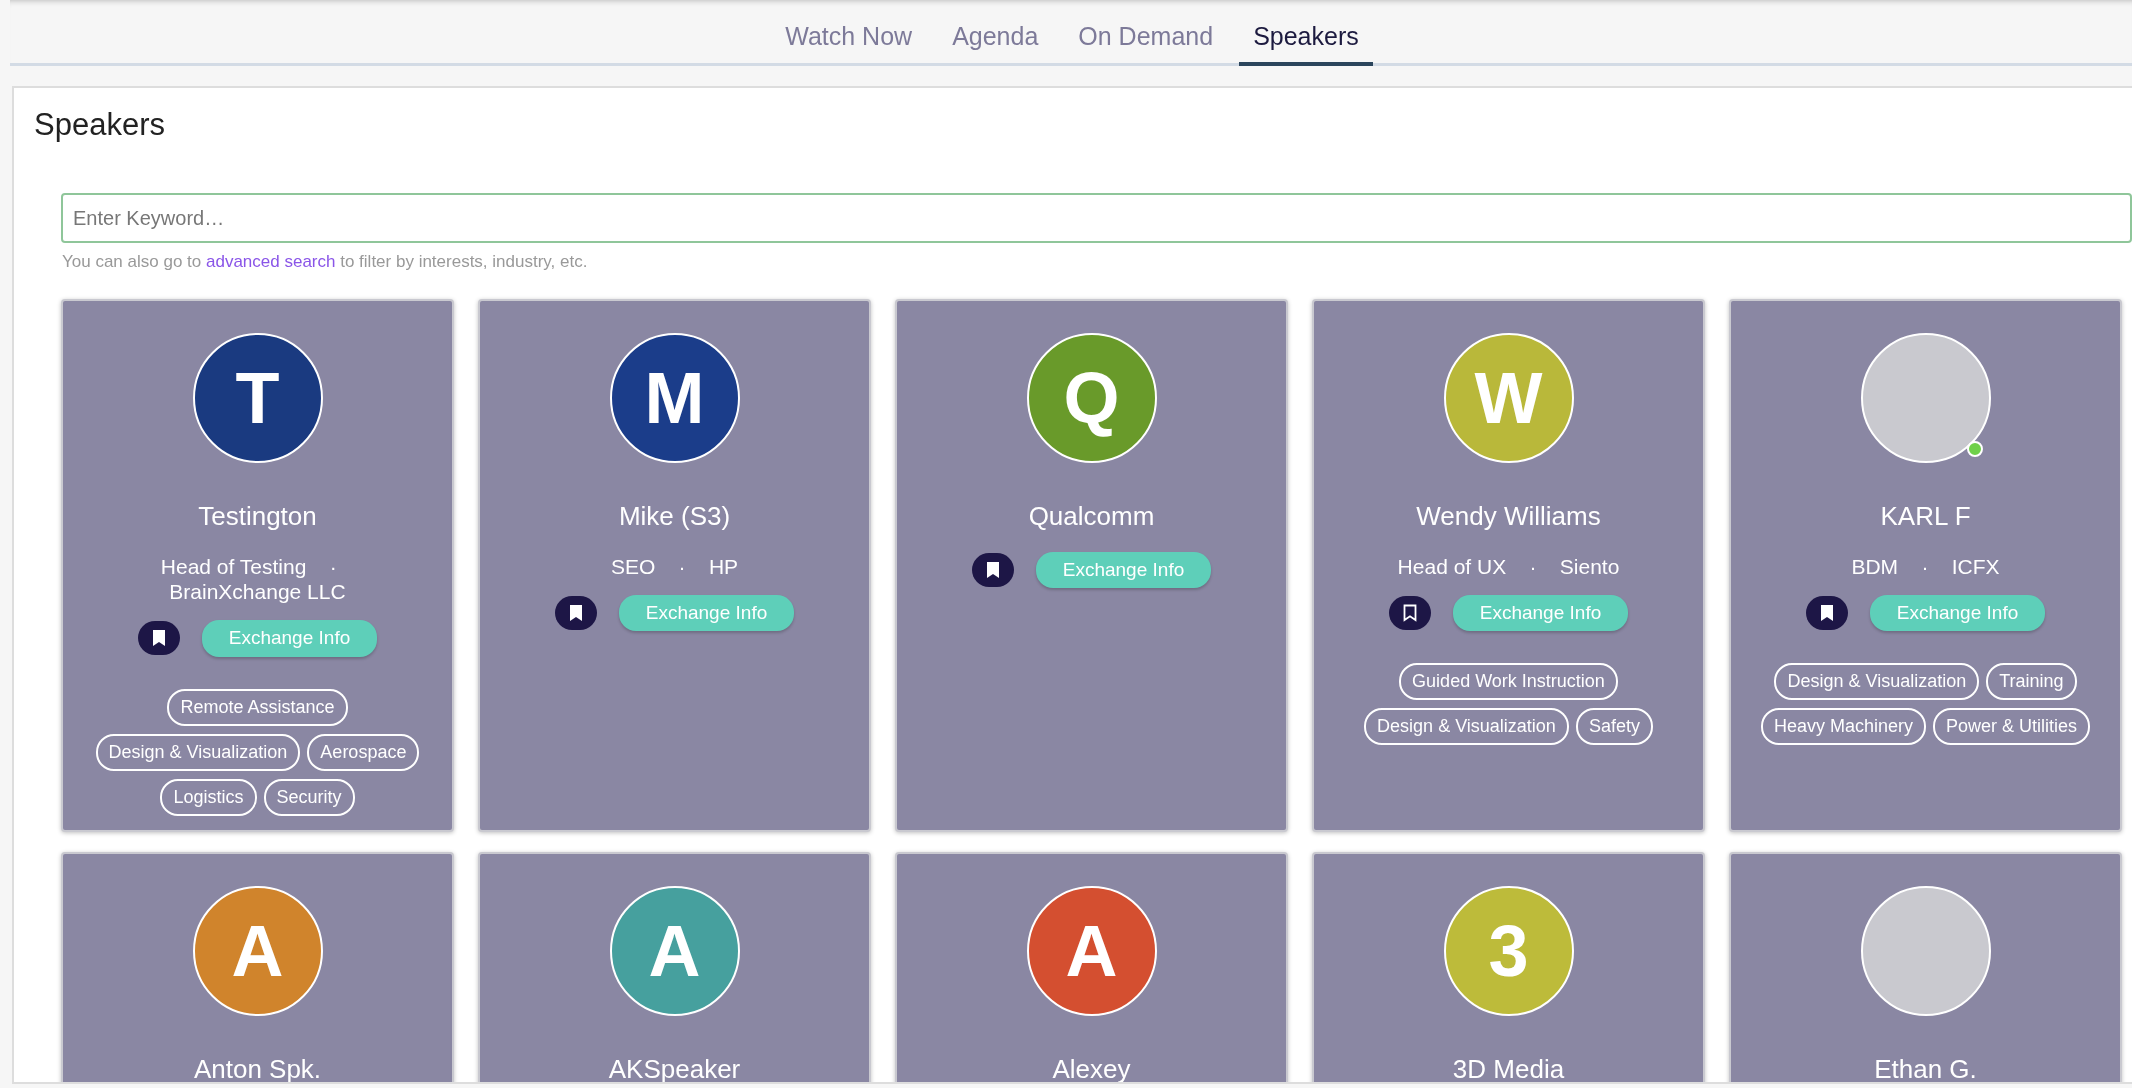 The image size is (2132, 1088). What do you see at coordinates (2012, 727) in the screenshot?
I see `interest-tag: Power & Utilities` at bounding box center [2012, 727].